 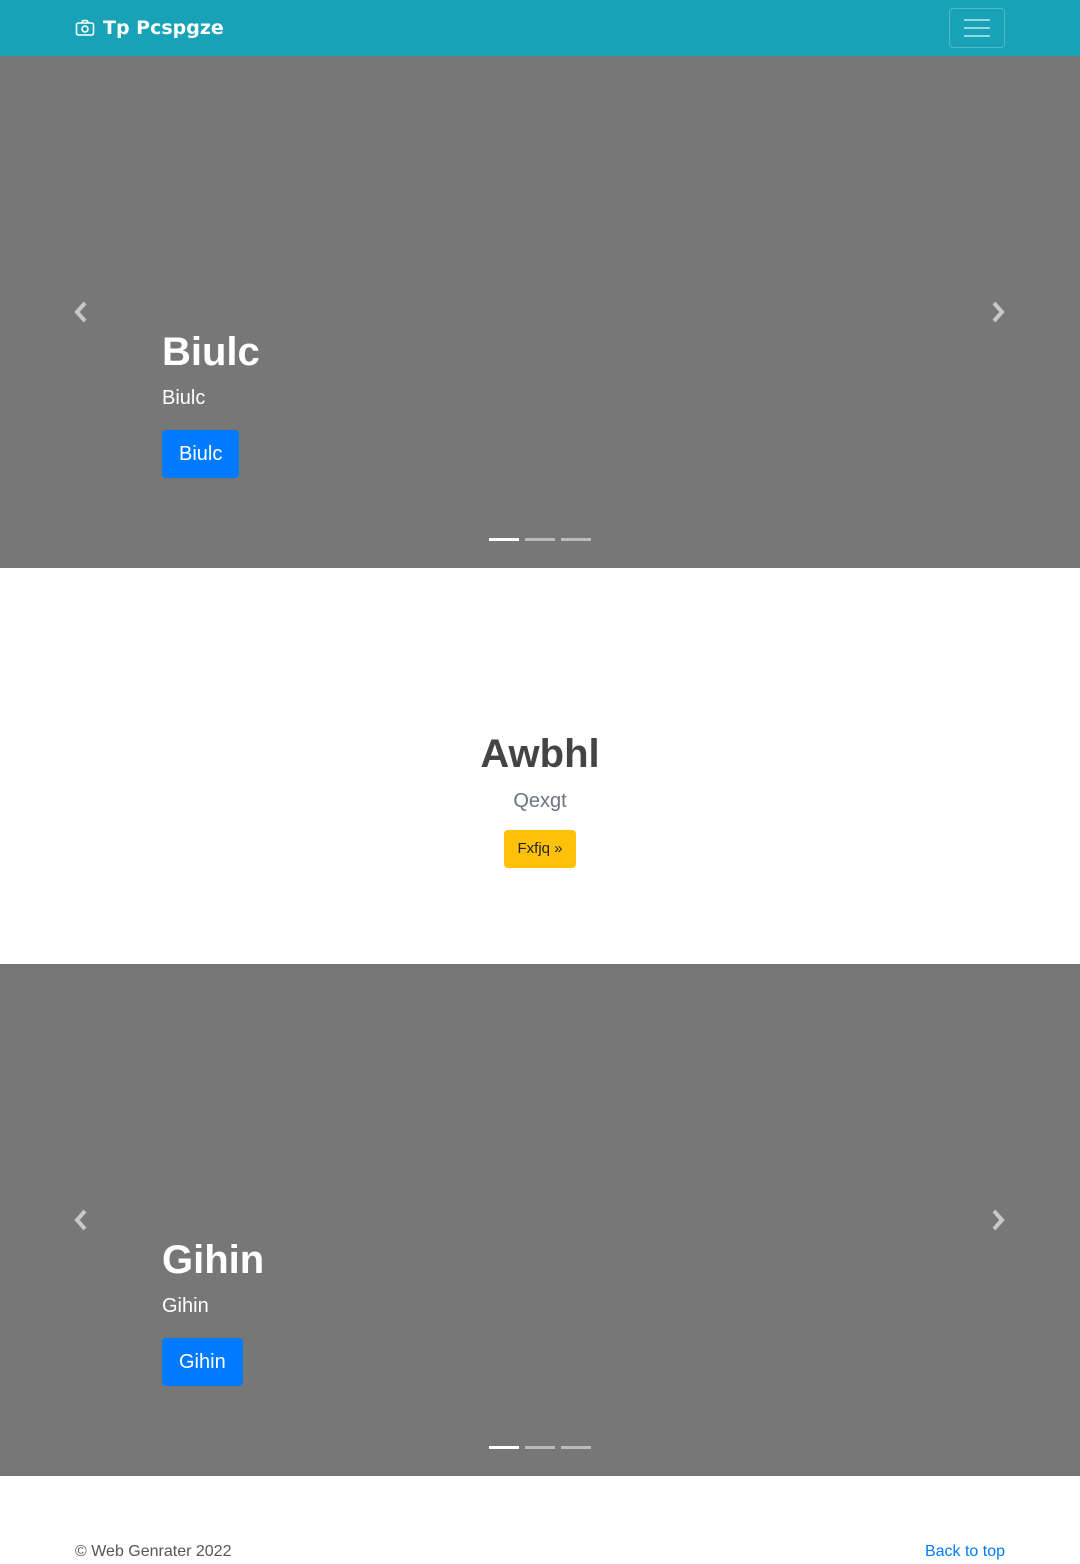 What do you see at coordinates (540, 28) in the screenshot?
I see `top-navbar: Tp Pcspgze` at bounding box center [540, 28].